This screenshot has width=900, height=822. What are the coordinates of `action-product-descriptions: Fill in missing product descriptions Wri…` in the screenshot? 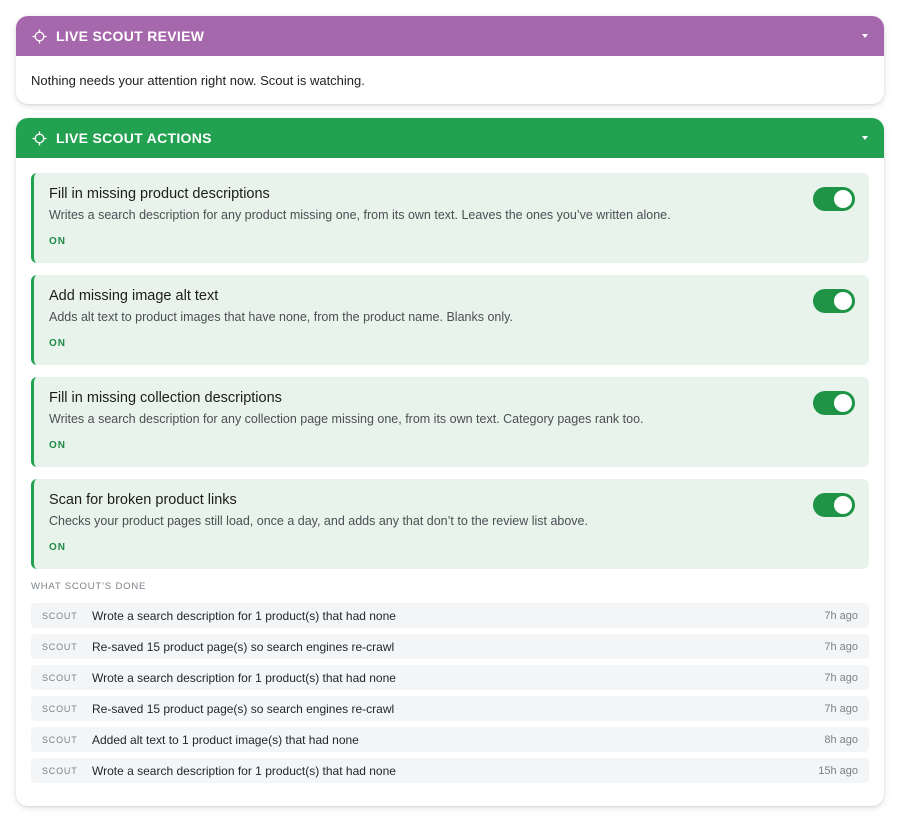 It's located at (450, 218).